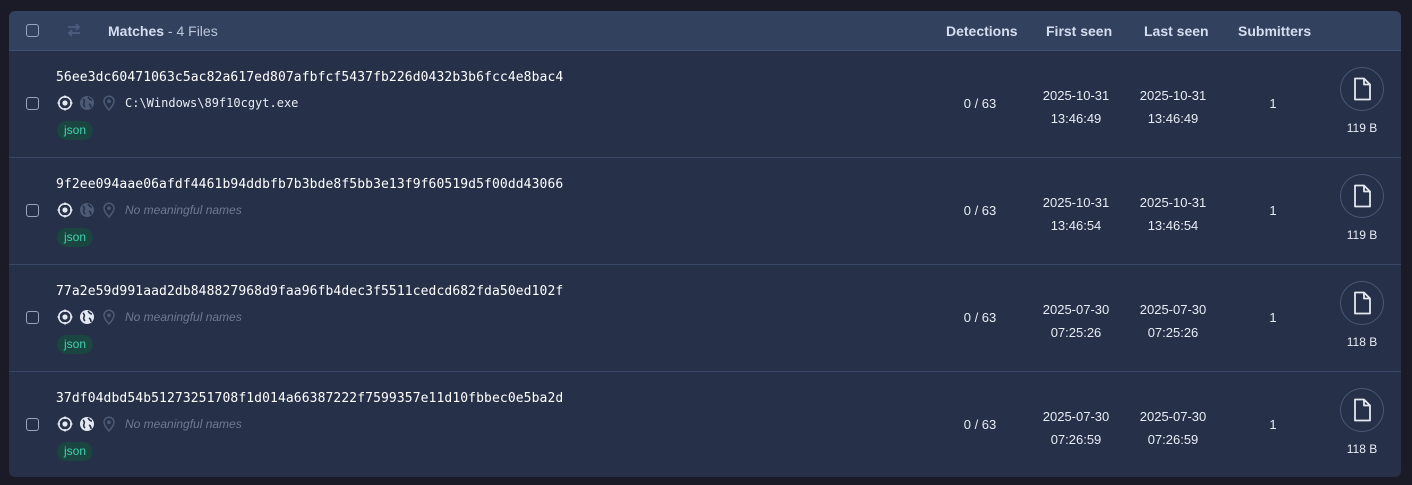 The image size is (1412, 485). Describe the element at coordinates (1076, 439) in the screenshot. I see `first-seen-time: 07:26:59` at that location.